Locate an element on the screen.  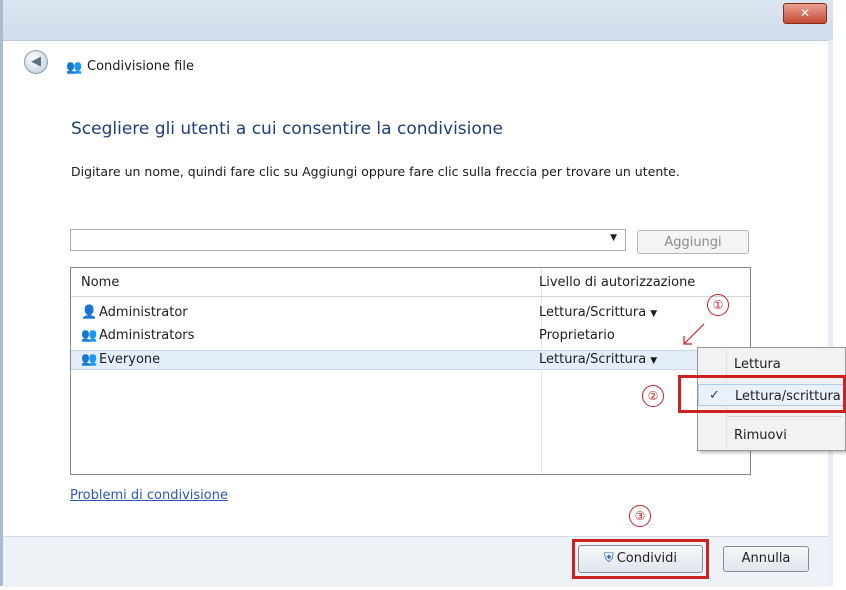
dropdown-arrow-icon: ▼ is located at coordinates (613, 238).